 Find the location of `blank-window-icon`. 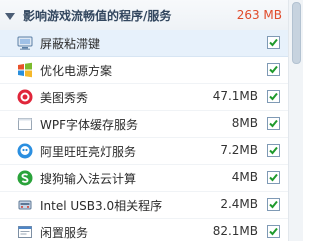

blank-window-icon is located at coordinates (25, 124).